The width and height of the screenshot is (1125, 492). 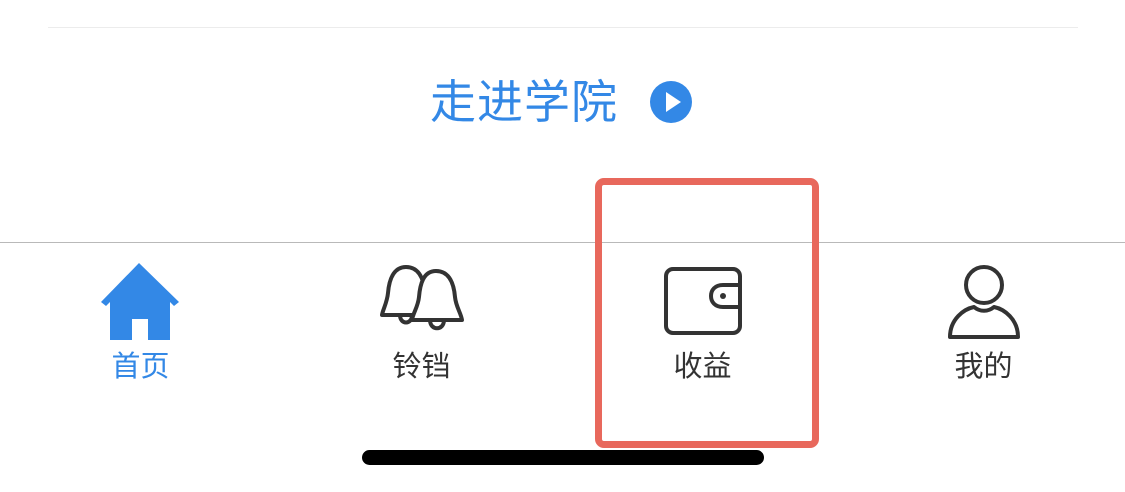 I want to click on enter-academy-link: 走进学院, so click(x=561, y=102).